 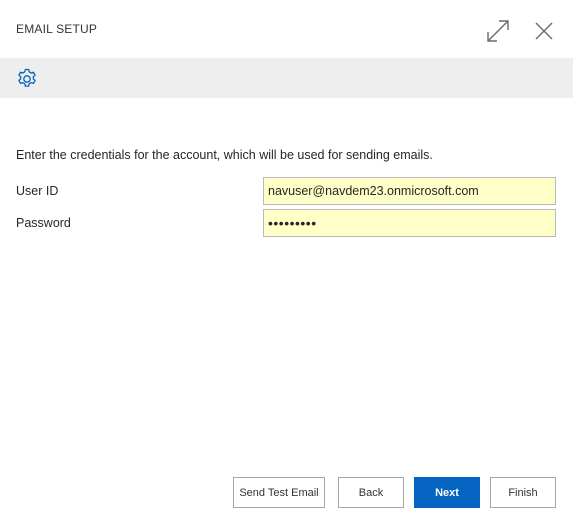 I want to click on dialog-title: EMAIL SETUP, so click(x=57, y=29).